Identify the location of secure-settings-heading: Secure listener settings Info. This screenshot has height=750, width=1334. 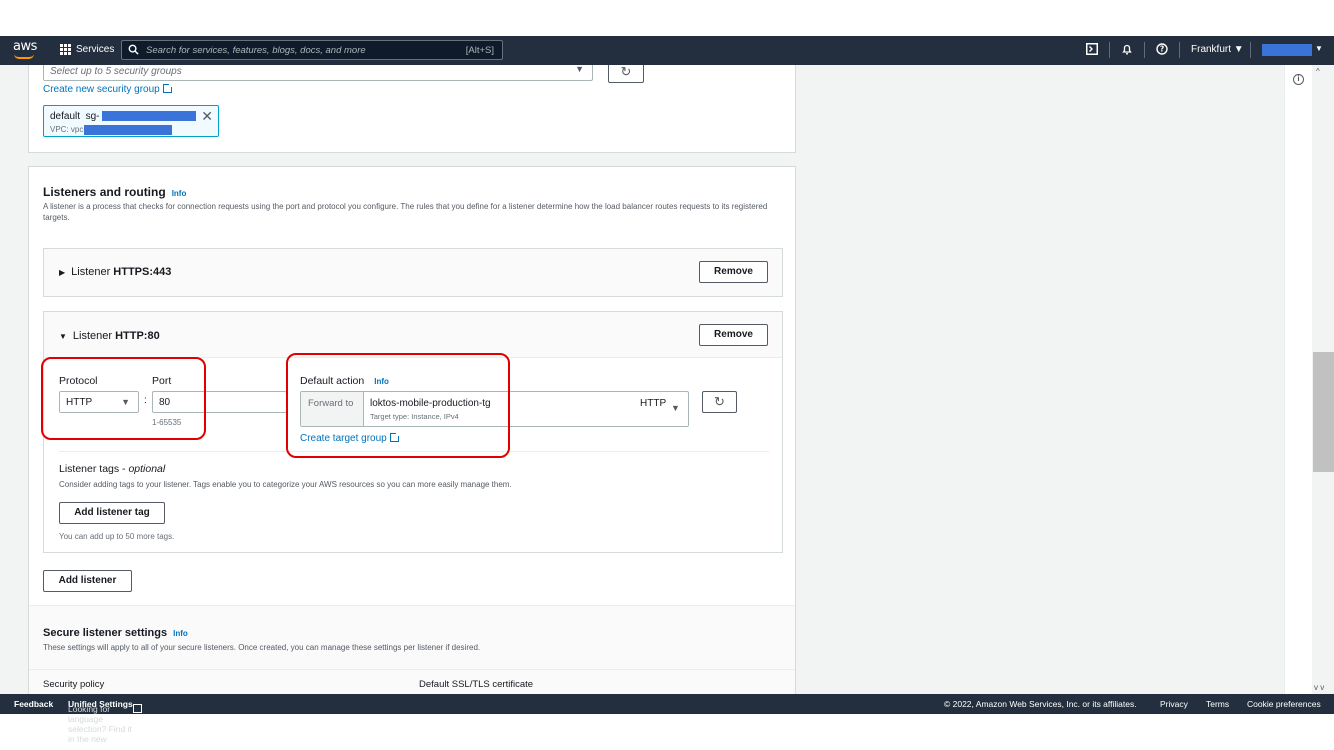
(115, 632).